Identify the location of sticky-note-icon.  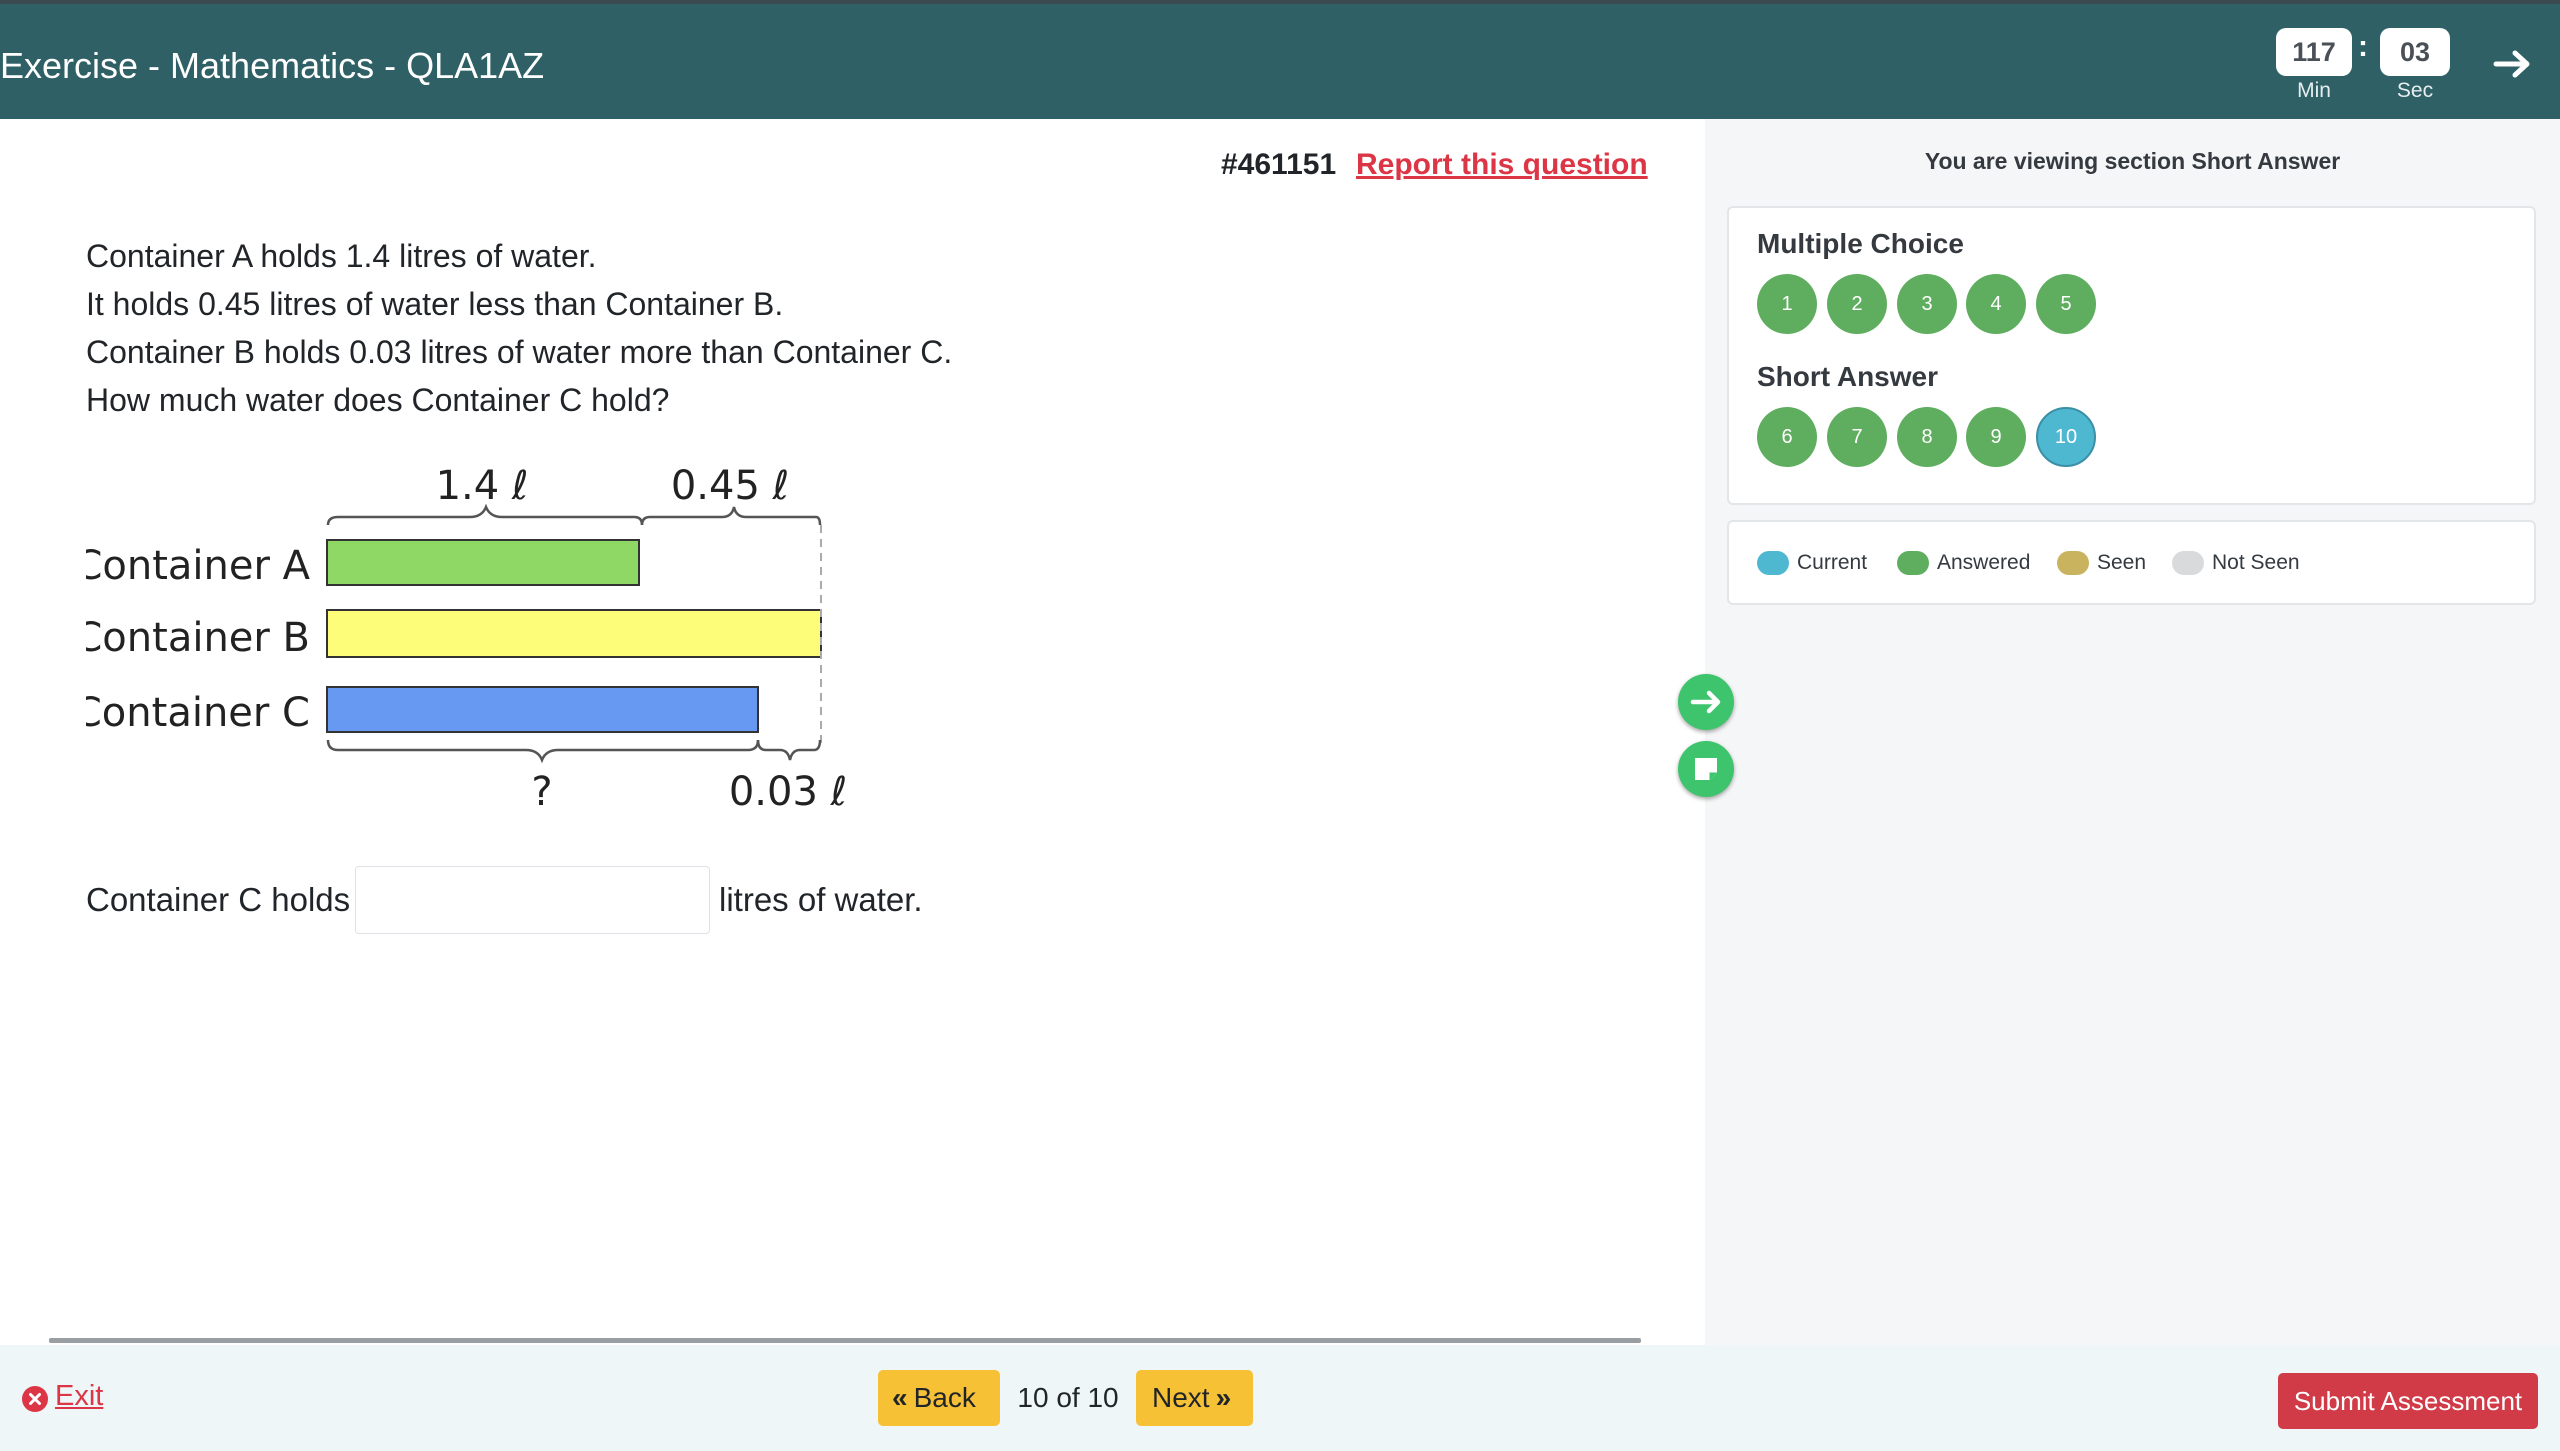
(1706, 769).